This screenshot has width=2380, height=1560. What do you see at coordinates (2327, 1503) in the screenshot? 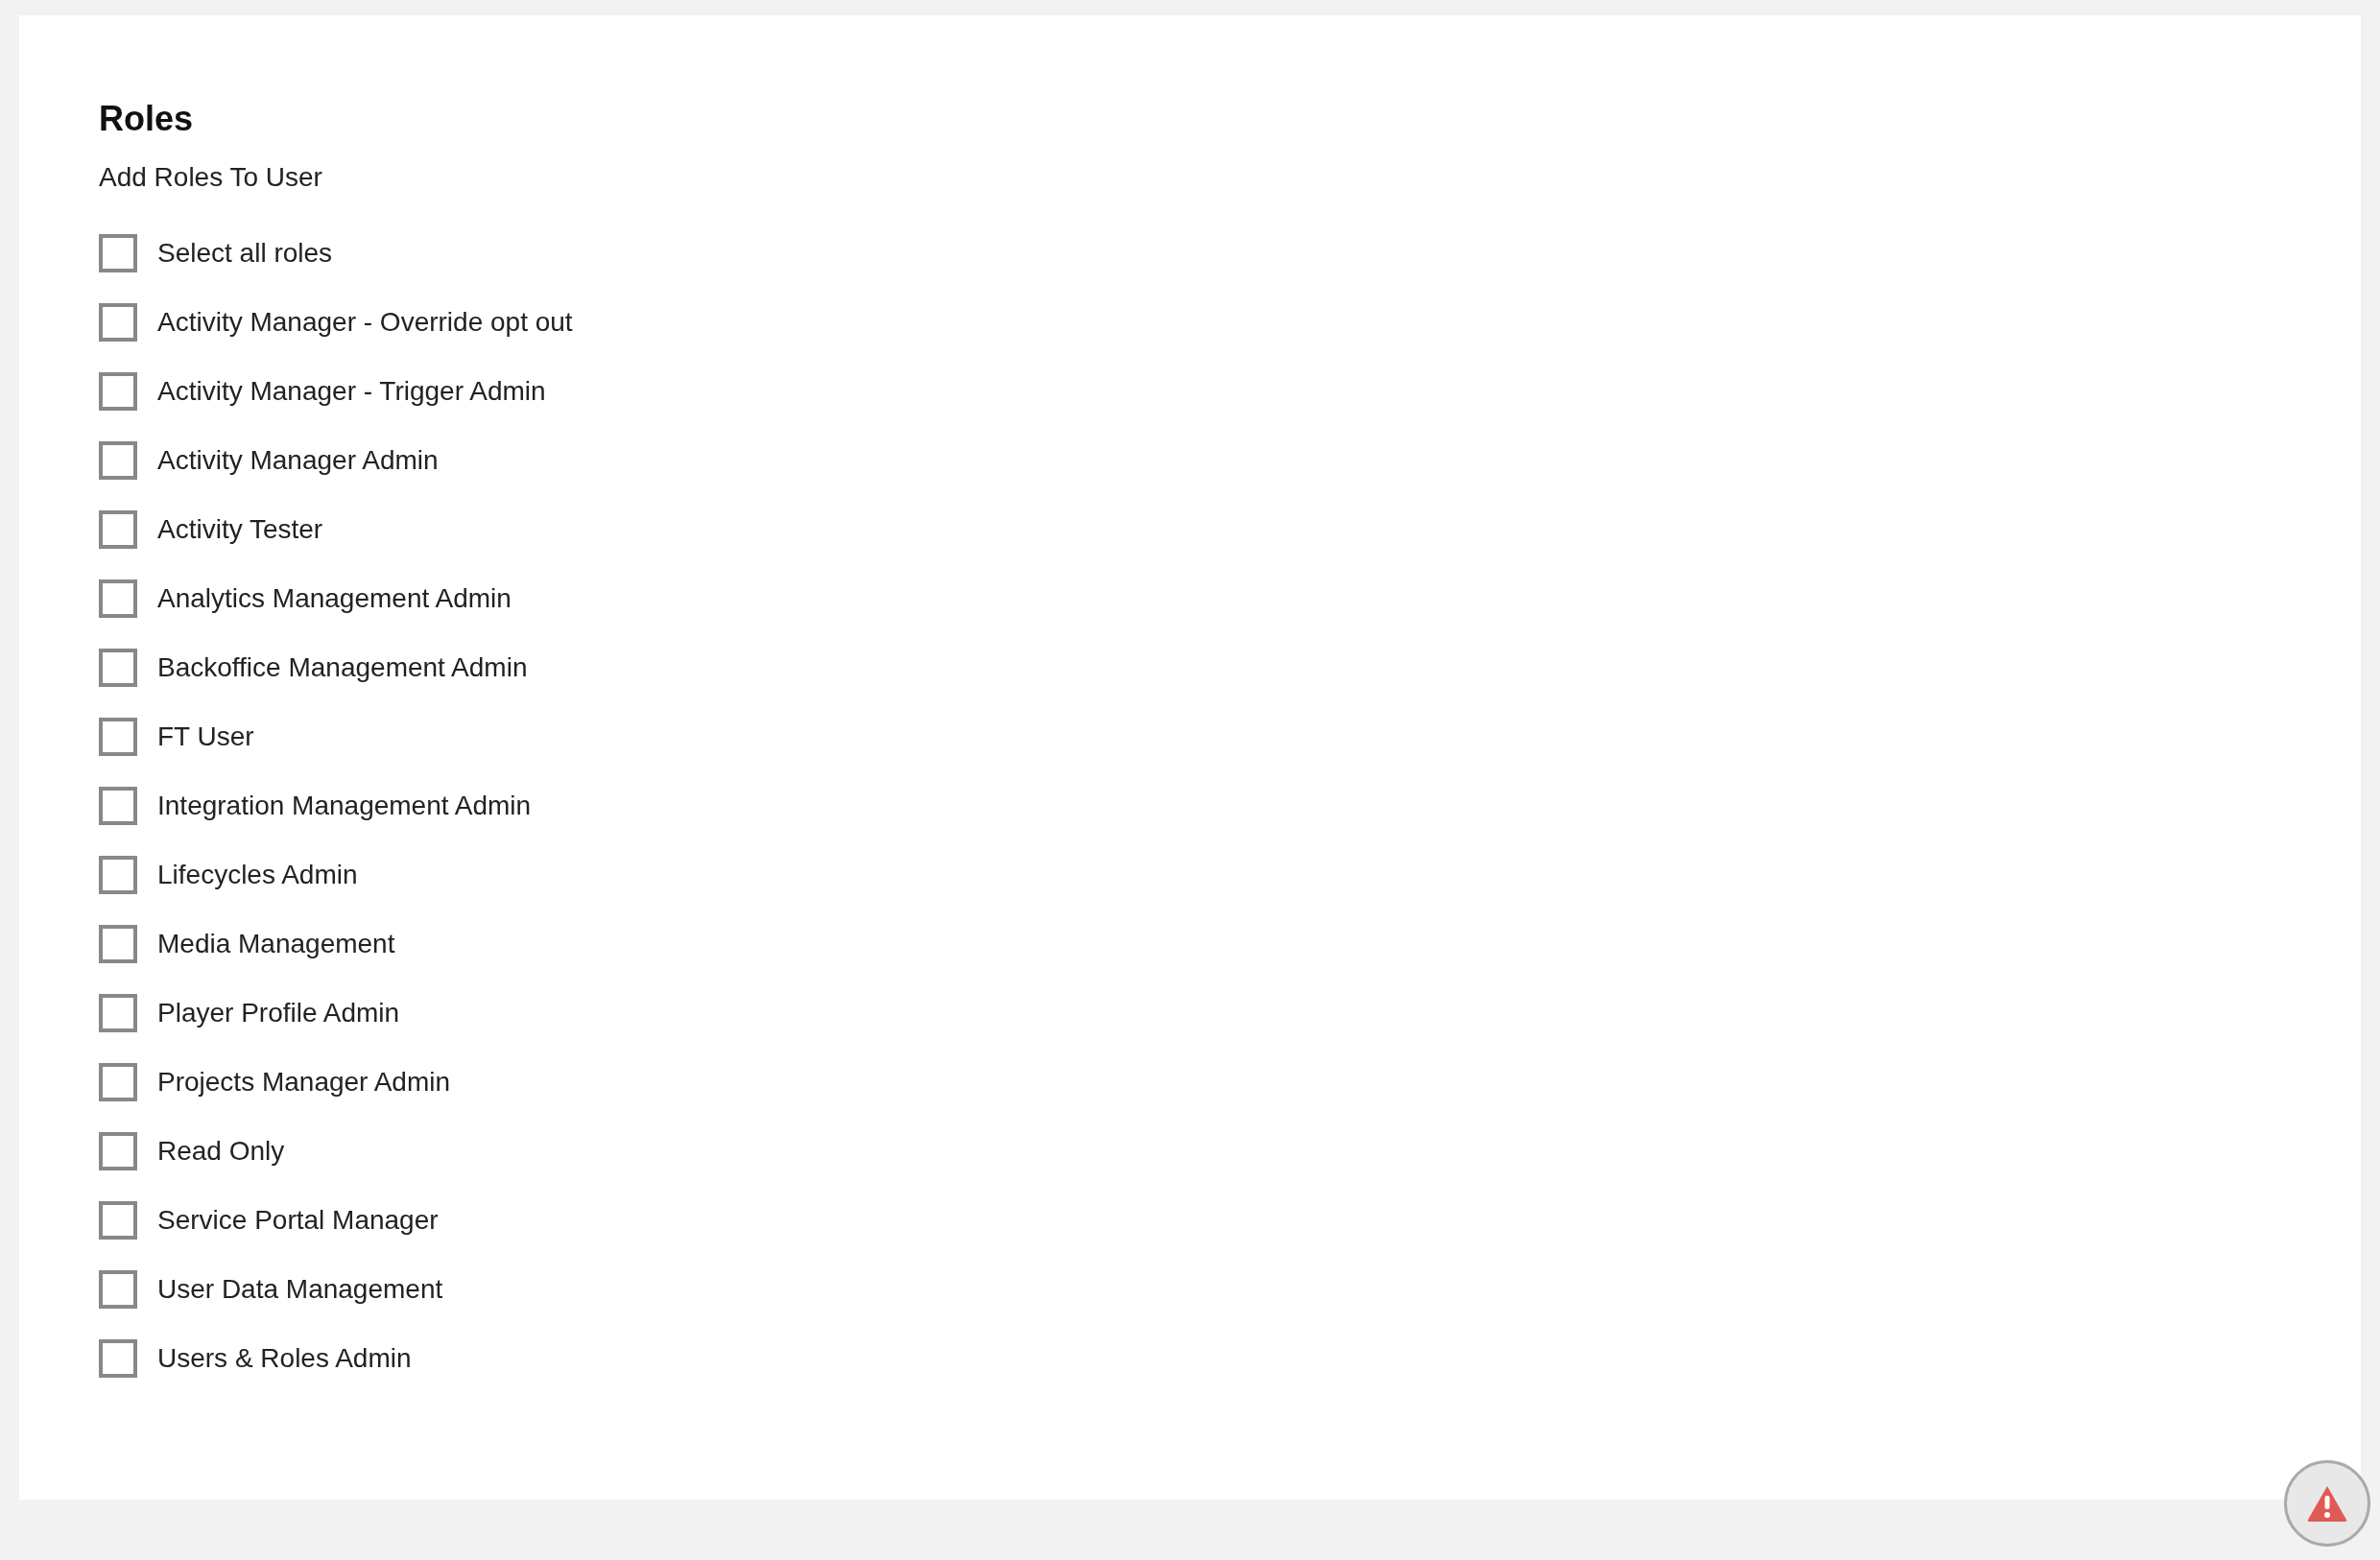
I see `warning-icon` at bounding box center [2327, 1503].